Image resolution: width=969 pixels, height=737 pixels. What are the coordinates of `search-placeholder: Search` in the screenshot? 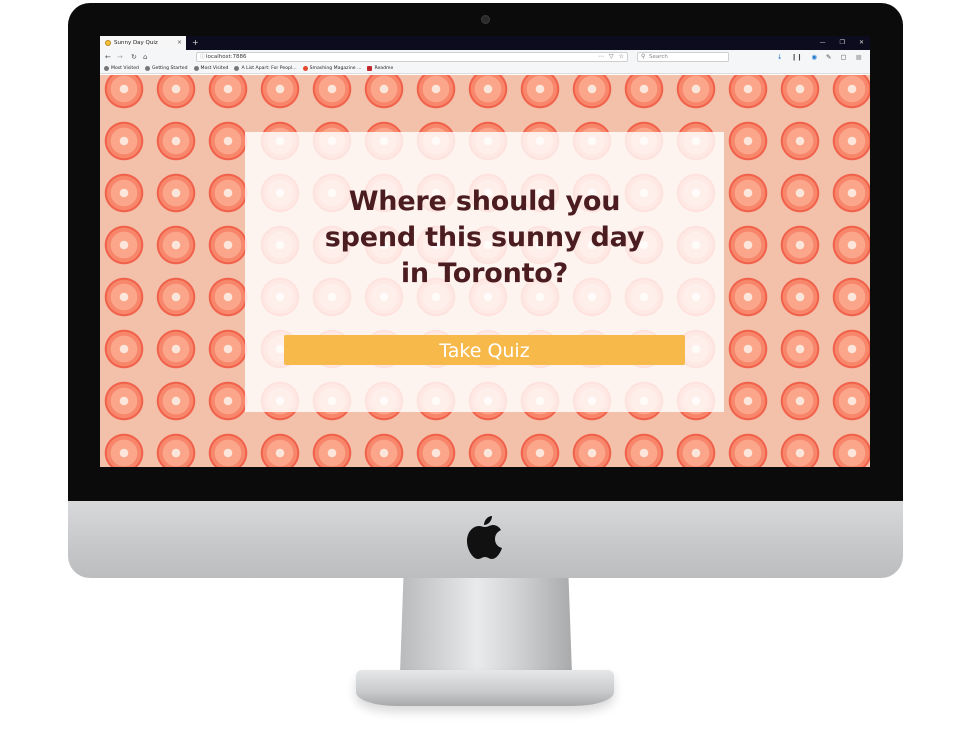 It's located at (658, 57).